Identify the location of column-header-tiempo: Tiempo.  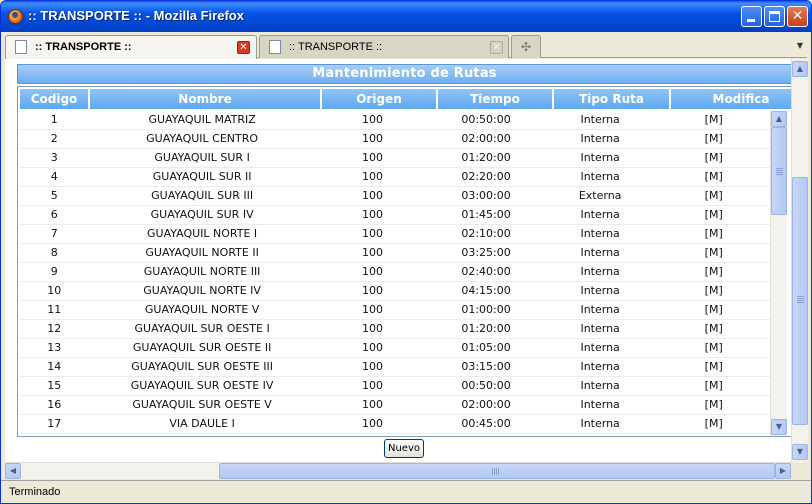
(496, 99).